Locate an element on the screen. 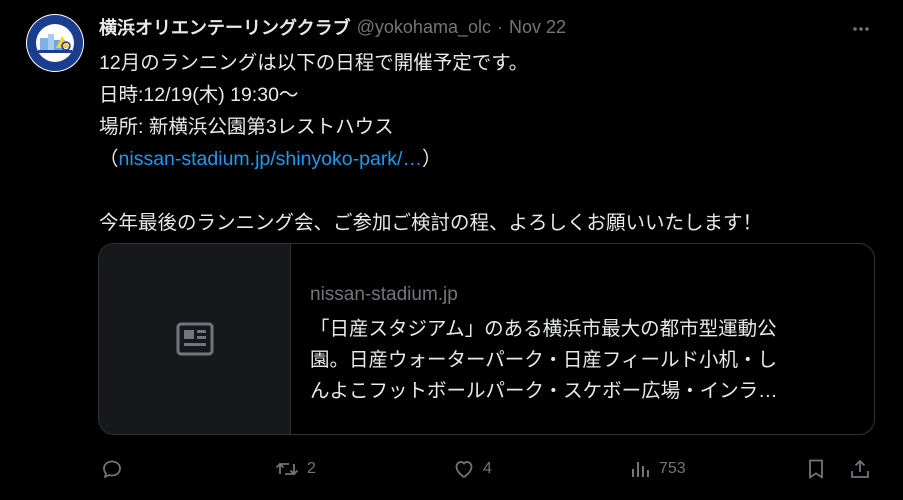 Image resolution: width=903 pixels, height=500 pixels. reply-button is located at coordinates (115, 469).